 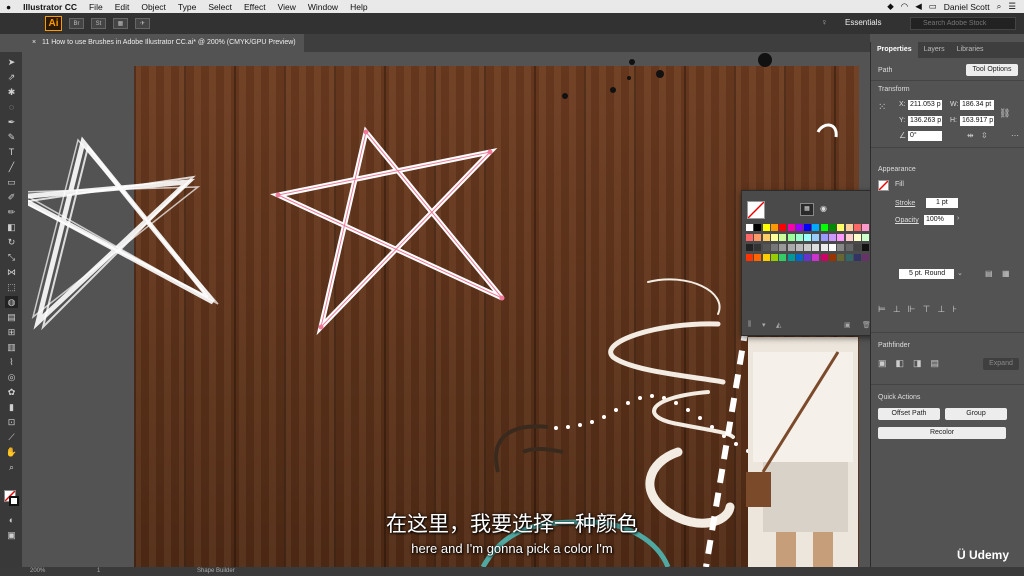 I want to click on align-icons: ⊨⊥⊩⊤⊥⊦, so click(x=948, y=310).